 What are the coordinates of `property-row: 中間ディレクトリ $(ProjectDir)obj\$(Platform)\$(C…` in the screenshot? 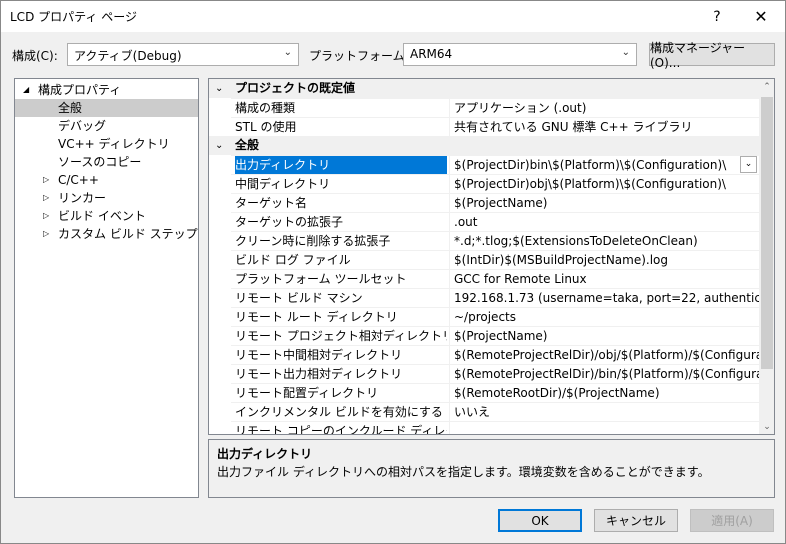 It's located at (495, 183).